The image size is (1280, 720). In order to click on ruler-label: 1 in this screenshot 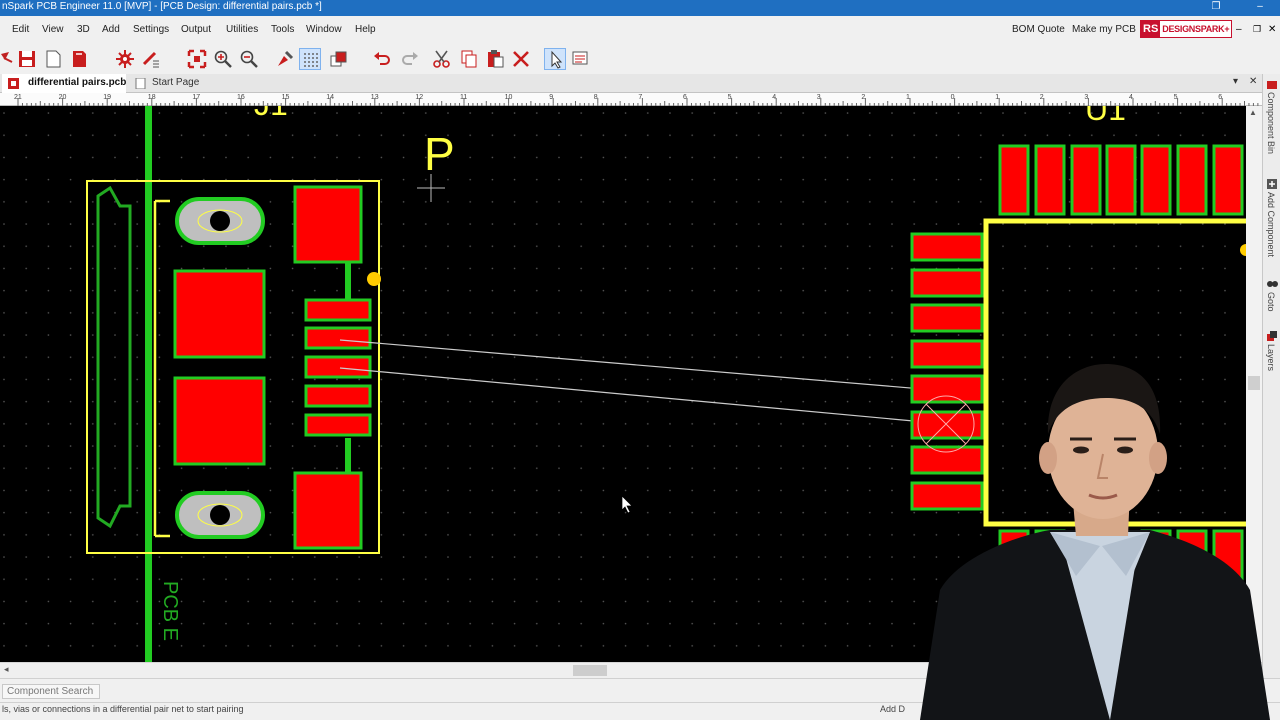, I will do `click(908, 97)`.